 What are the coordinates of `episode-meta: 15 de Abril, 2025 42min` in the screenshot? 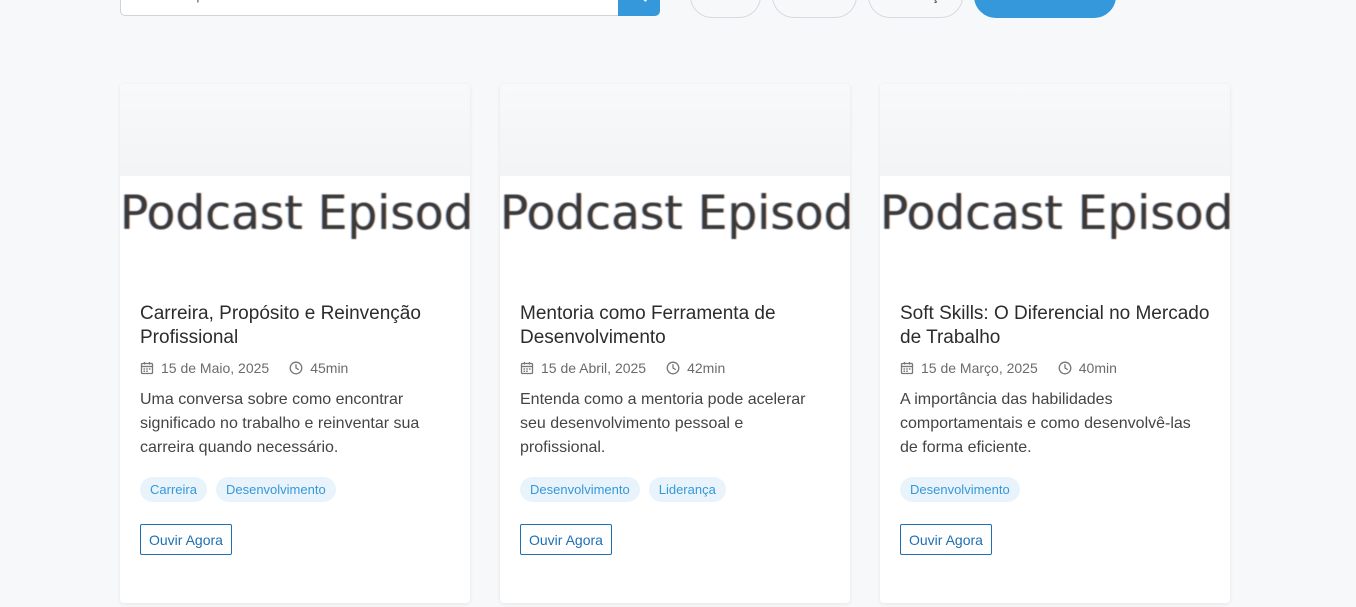 It's located at (675, 368).